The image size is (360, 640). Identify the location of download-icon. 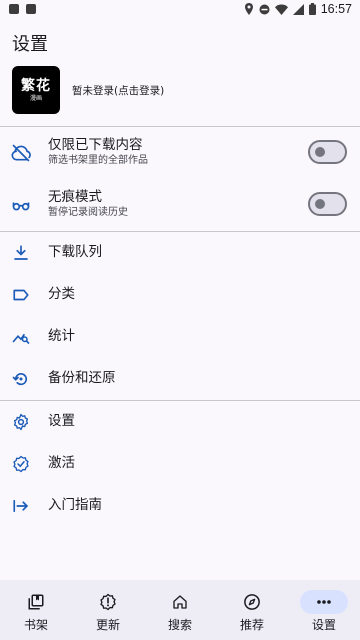
(21, 253).